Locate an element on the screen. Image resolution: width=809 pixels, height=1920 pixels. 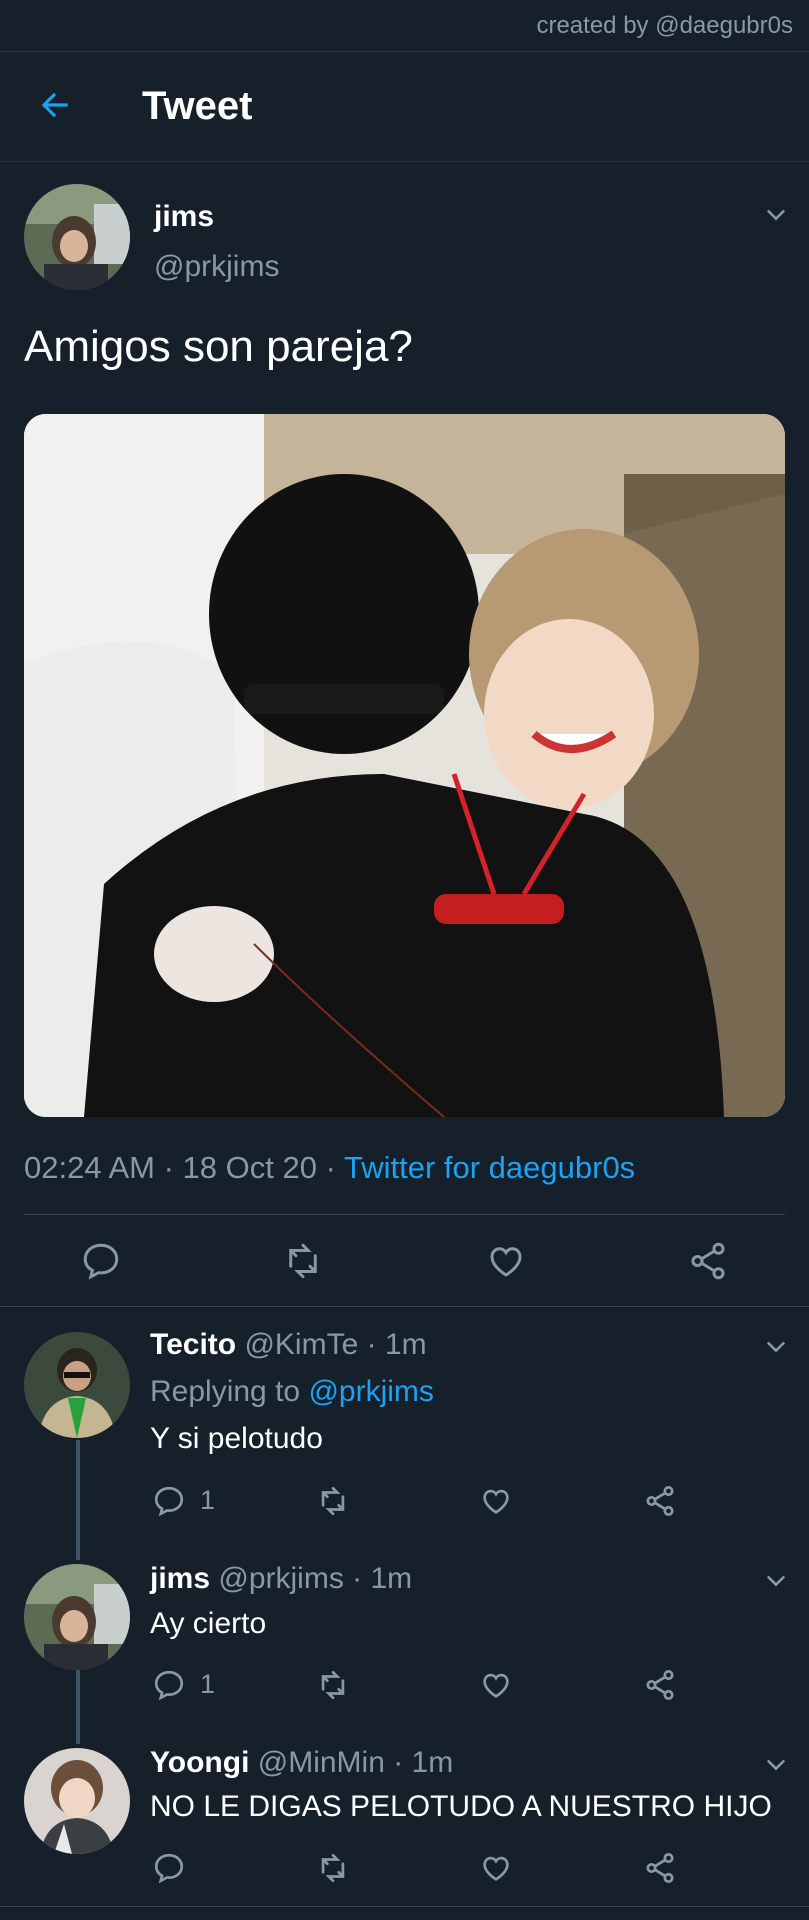
author-name: jims is located at coordinates (184, 217).